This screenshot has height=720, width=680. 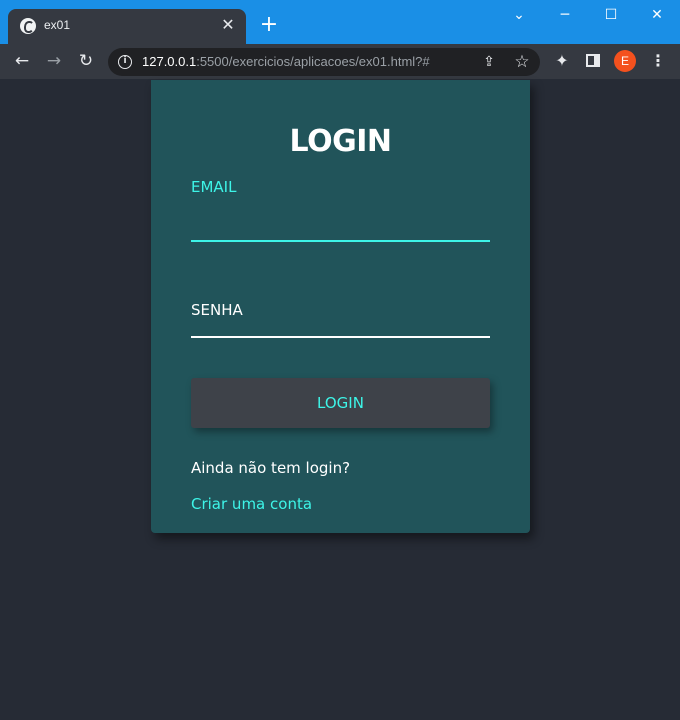 What do you see at coordinates (565, 16) in the screenshot?
I see `minimize-icon: ─` at bounding box center [565, 16].